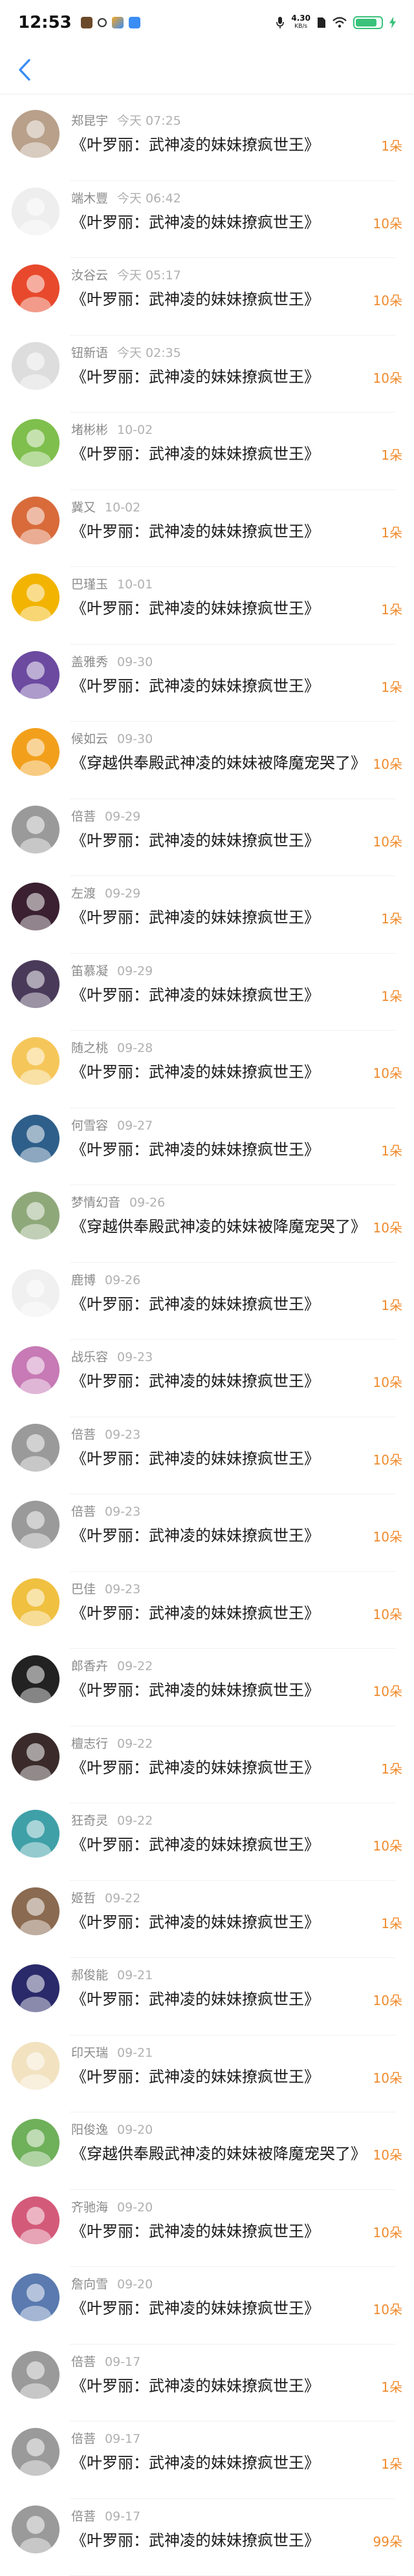 The width and height of the screenshot is (414, 2576). I want to click on list-item: 梦情幻音09-26《穿越供奉殿武神凌的妹妹被降魔宠哭了》10朵, so click(207, 1224).